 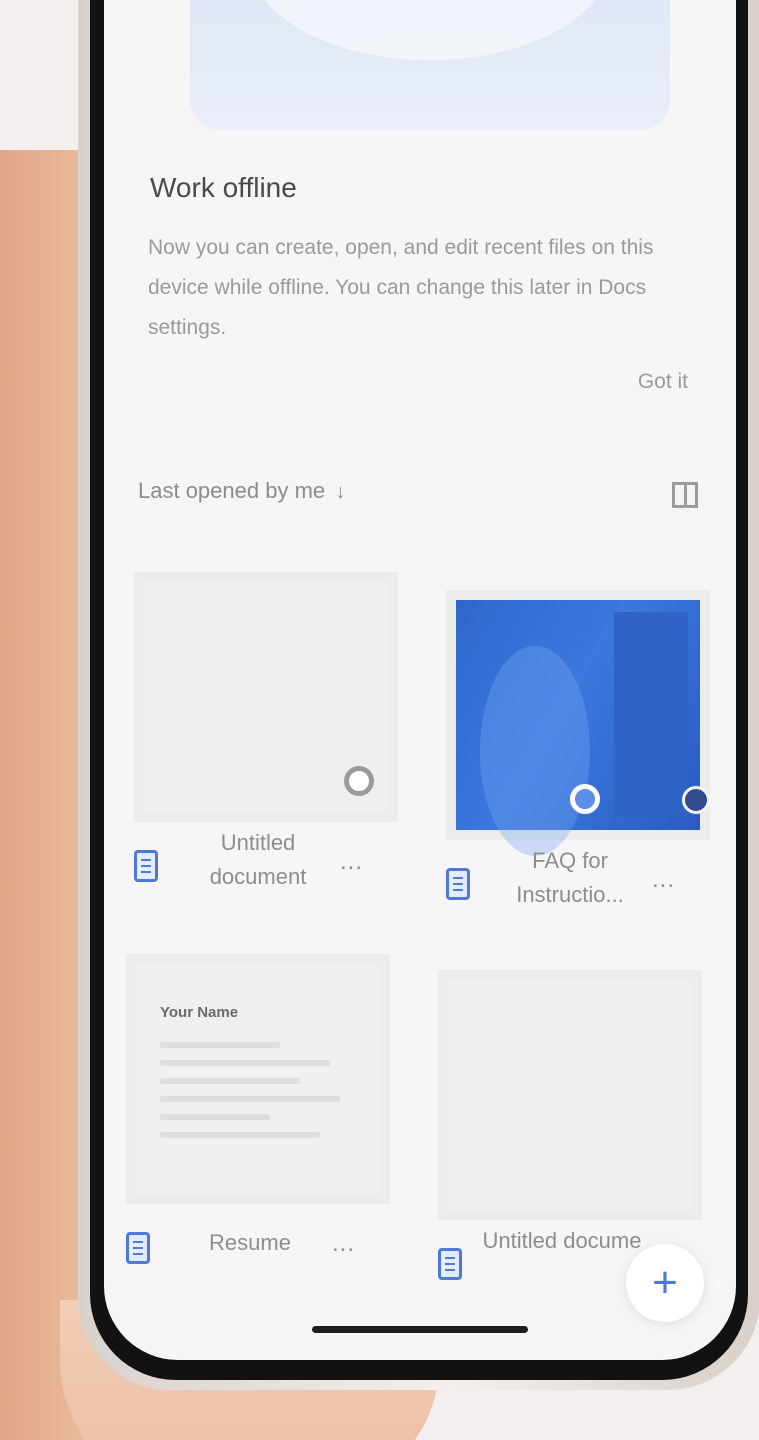 I want to click on home-indicator, so click(x=420, y=1329).